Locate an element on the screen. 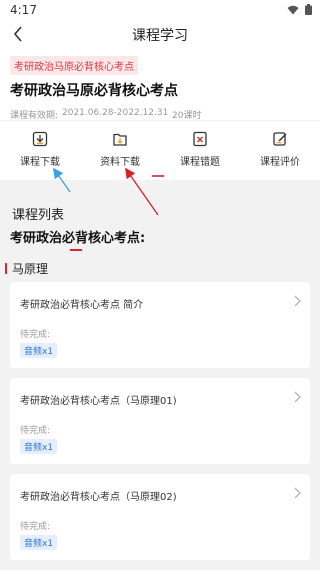 The width and height of the screenshot is (320, 570). status-icons is located at coordinates (299, 9).